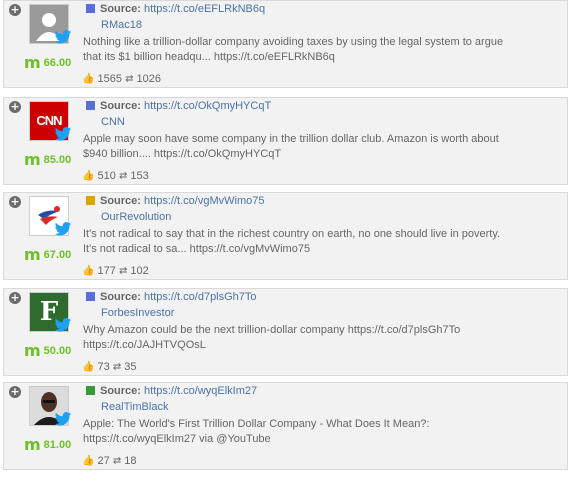 Image resolution: width=573 pixels, height=482 pixels. What do you see at coordinates (106, 176) in the screenshot?
I see `likes-count: 510` at bounding box center [106, 176].